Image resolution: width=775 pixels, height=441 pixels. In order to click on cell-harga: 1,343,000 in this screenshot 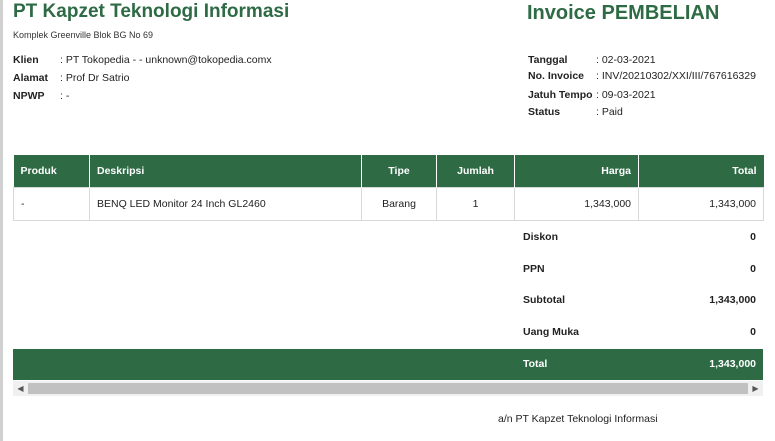, I will do `click(576, 204)`.